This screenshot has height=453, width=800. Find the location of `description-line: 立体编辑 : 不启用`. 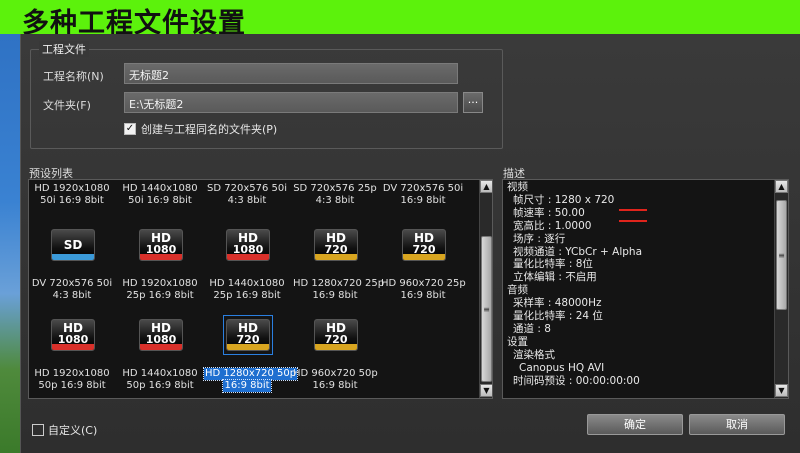

description-line: 立体编辑 : 不启用 is located at coordinates (555, 277).